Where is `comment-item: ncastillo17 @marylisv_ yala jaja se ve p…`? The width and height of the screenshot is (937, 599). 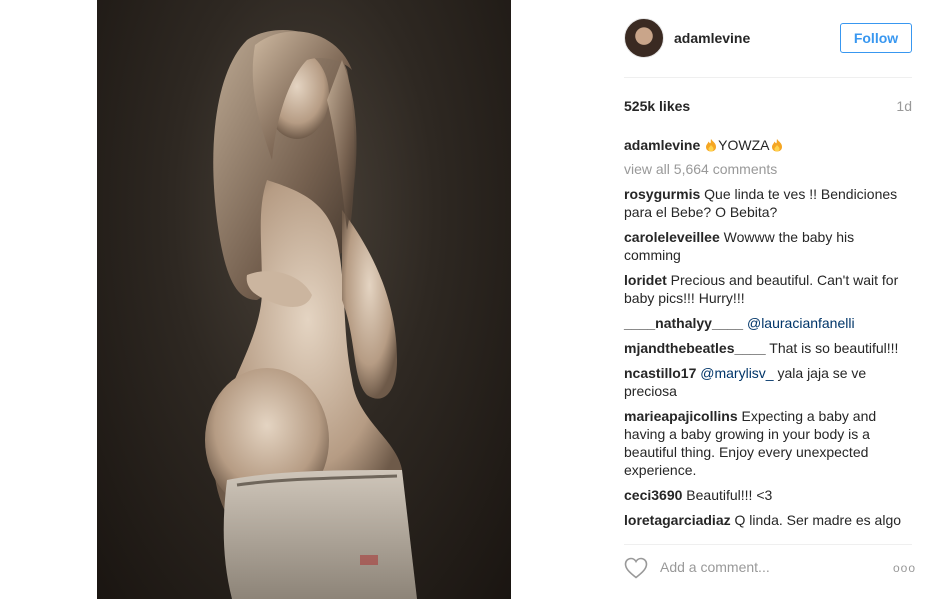
comment-item: ncastillo17 @marylisv_ yala jaja se ve p… is located at coordinates (769, 382).